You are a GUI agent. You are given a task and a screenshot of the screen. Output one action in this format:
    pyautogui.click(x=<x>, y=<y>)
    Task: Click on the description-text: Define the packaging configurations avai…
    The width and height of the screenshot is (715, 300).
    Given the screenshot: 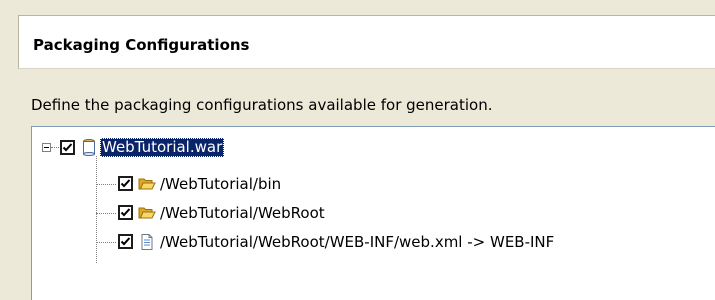 What is the action you would take?
    pyautogui.click(x=262, y=105)
    